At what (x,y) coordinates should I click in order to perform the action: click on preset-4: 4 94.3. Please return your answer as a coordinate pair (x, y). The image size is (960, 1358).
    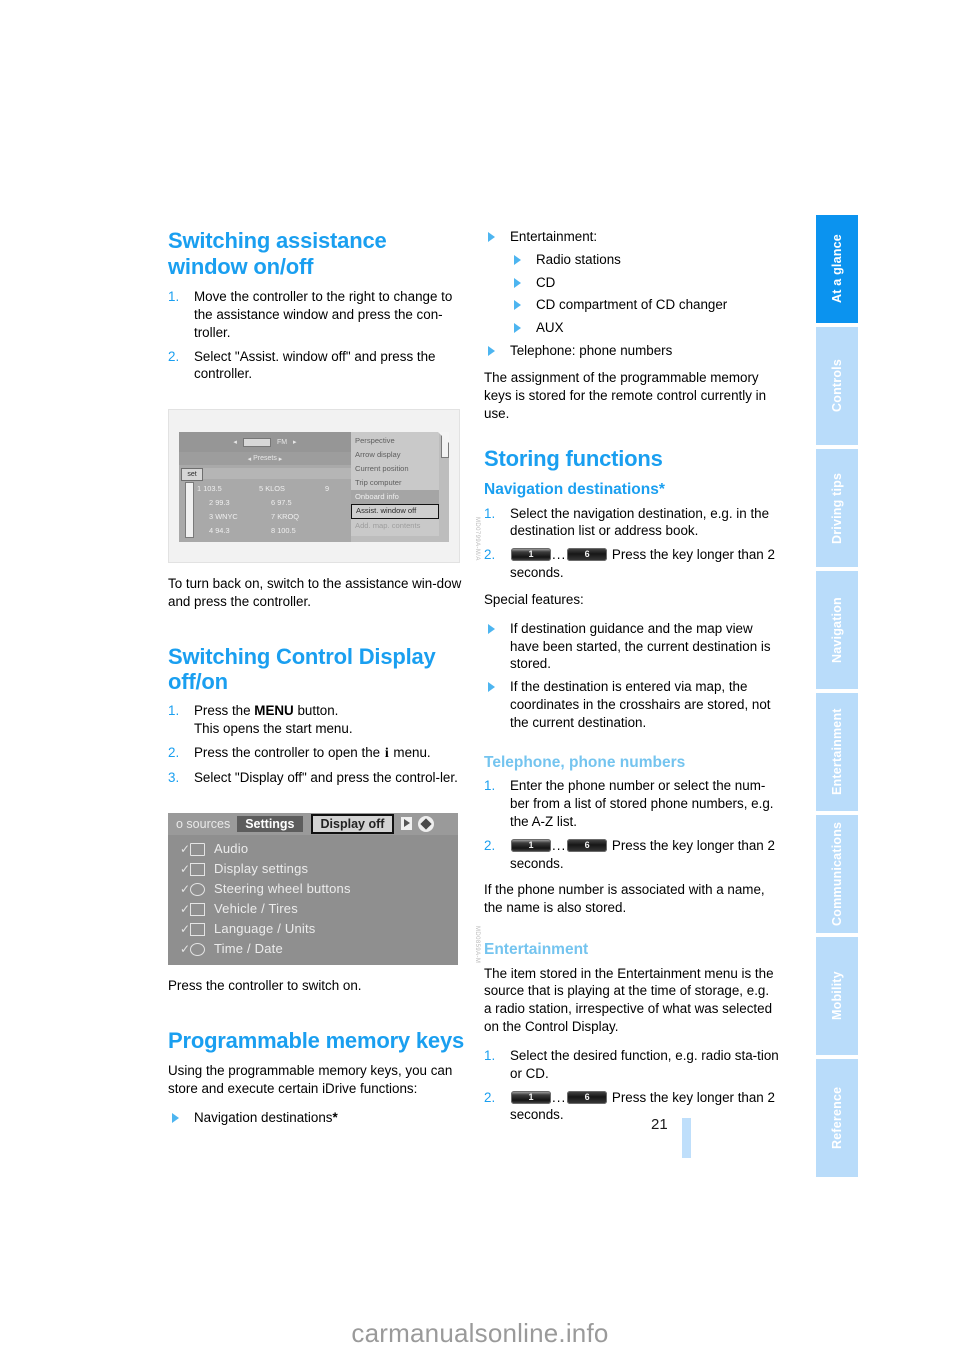
    Looking at the image, I should click on (219, 530).